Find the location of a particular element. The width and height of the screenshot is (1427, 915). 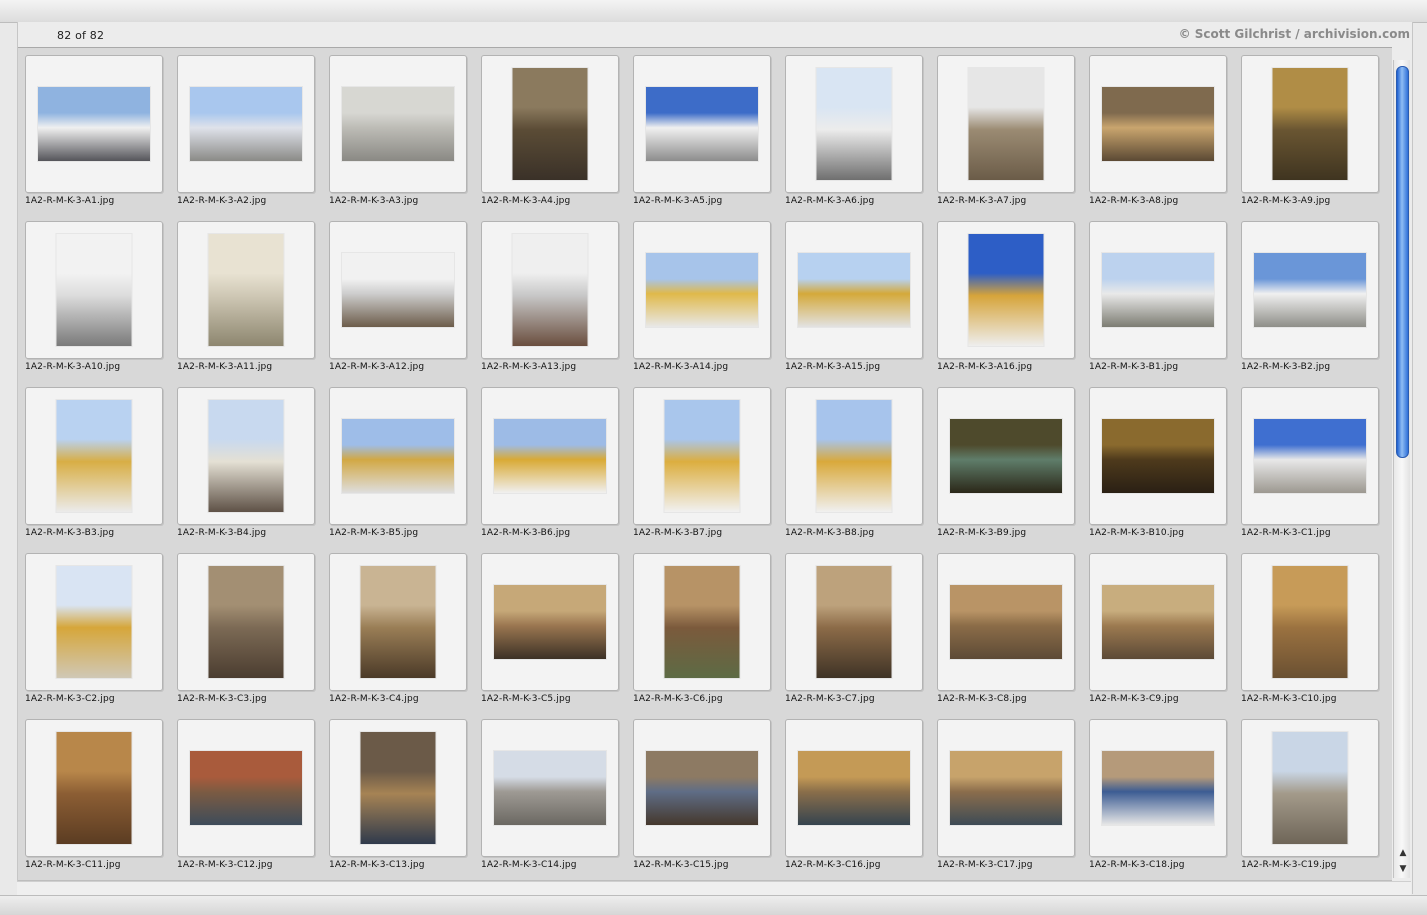

thumbnail-cell: 1A2-R-M-K-3-B9.jpg is located at coordinates (1006, 466).